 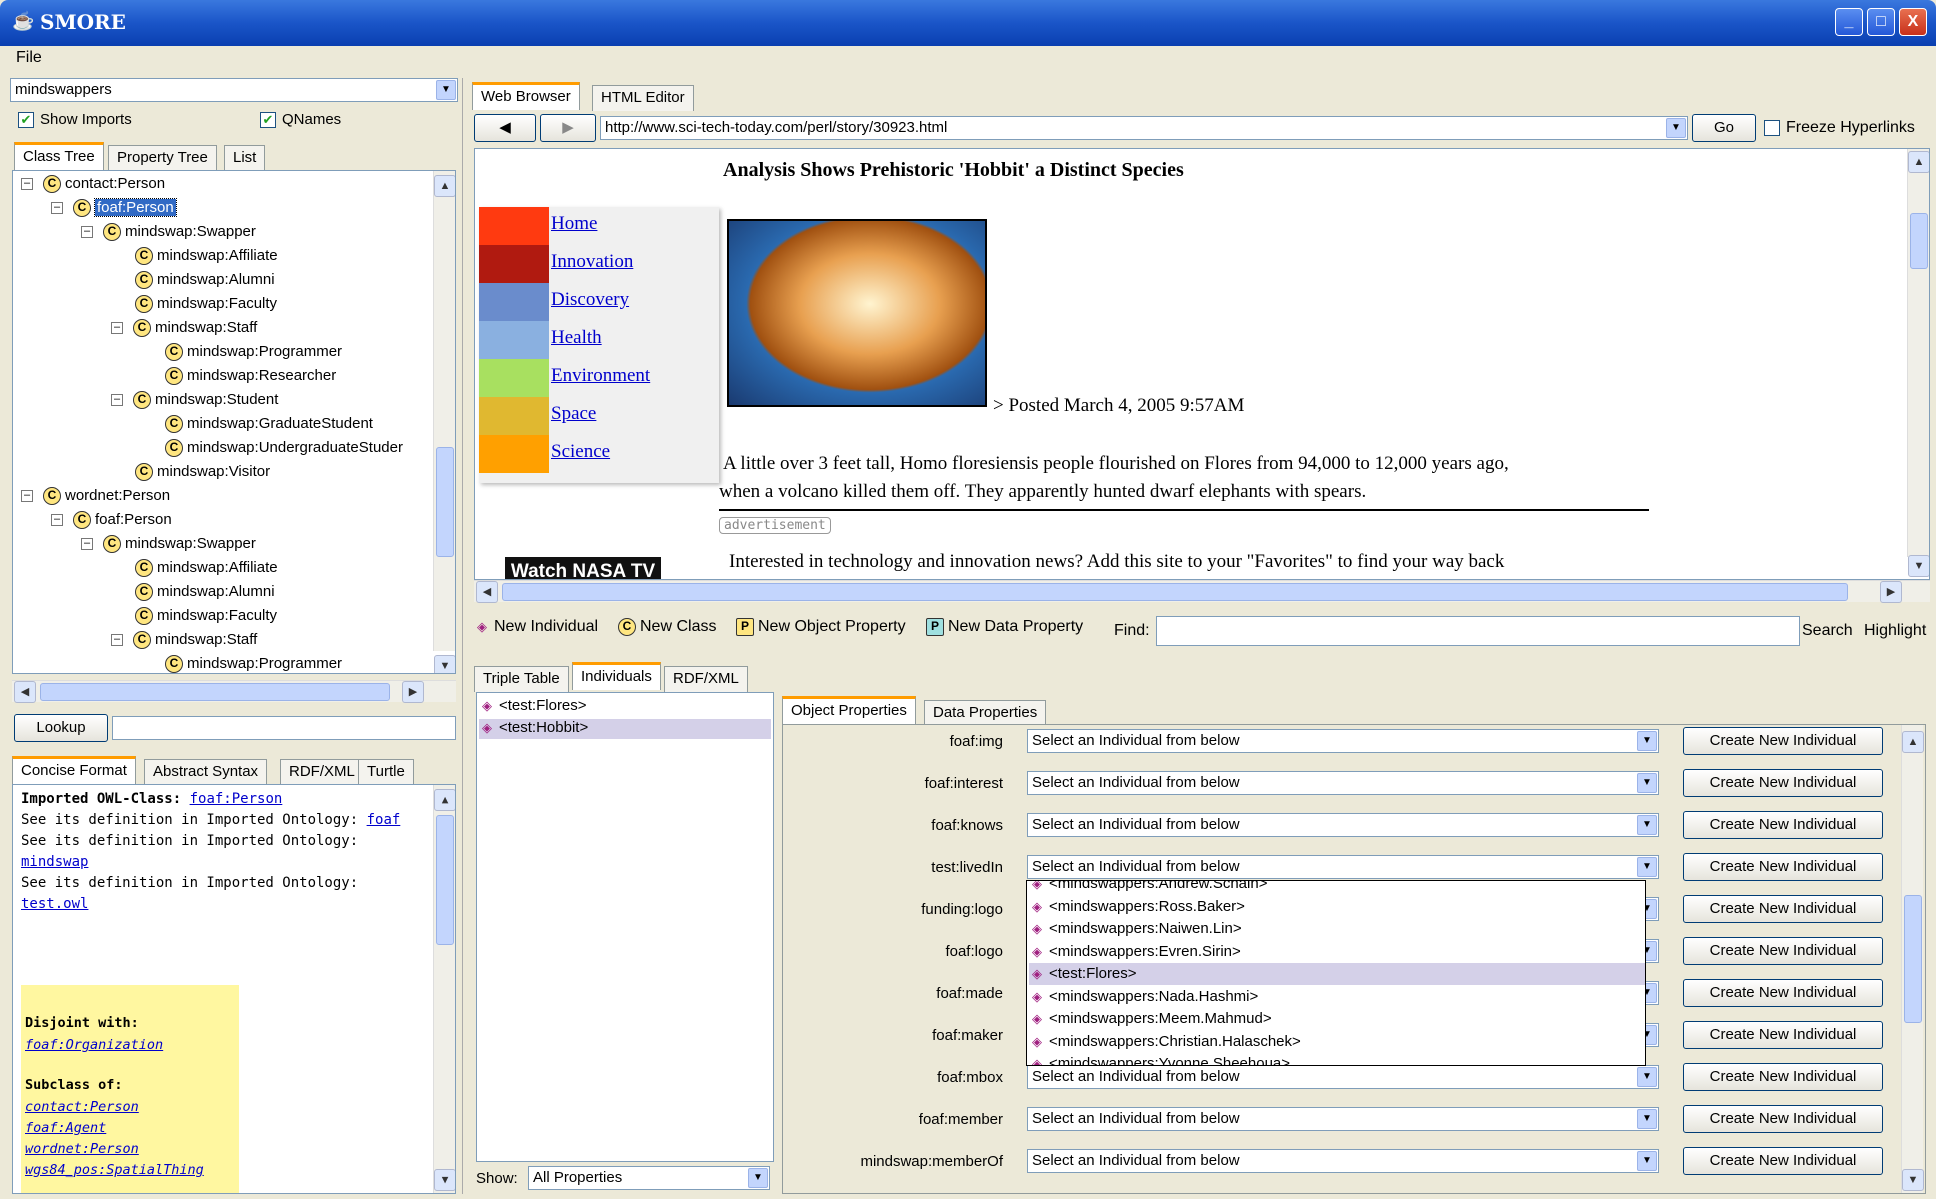 What do you see at coordinates (1337, 1042) in the screenshot?
I see `dropdown-option: ◈ <mindswappers:Christian.Halaschek>` at bounding box center [1337, 1042].